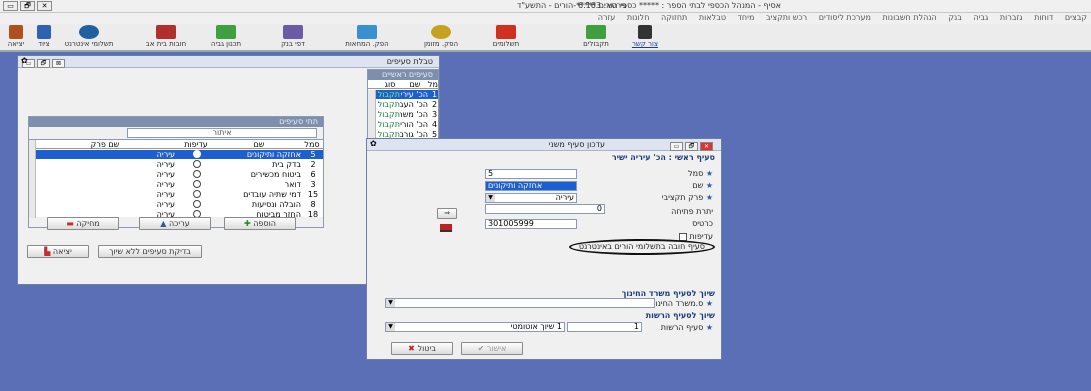 The height and width of the screenshot is (391, 1091). Describe the element at coordinates (175, 223) in the screenshot. I see `edit-button: ▲ עריכה` at that location.